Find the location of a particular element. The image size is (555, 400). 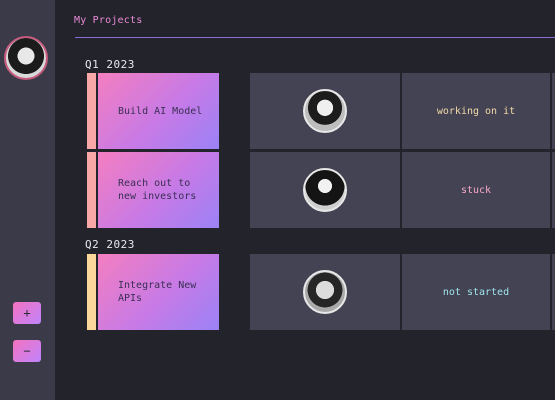

add-button: + is located at coordinates (27, 313).